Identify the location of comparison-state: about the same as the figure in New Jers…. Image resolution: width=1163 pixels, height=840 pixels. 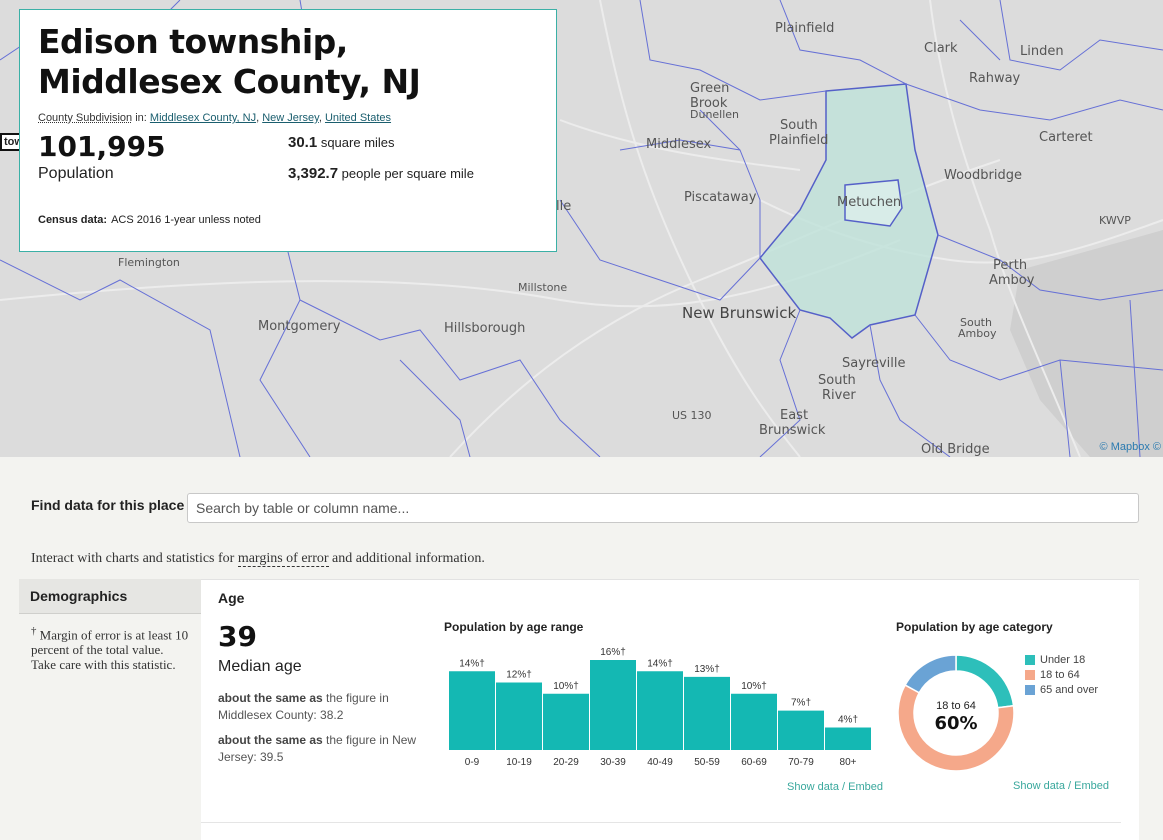
(323, 749).